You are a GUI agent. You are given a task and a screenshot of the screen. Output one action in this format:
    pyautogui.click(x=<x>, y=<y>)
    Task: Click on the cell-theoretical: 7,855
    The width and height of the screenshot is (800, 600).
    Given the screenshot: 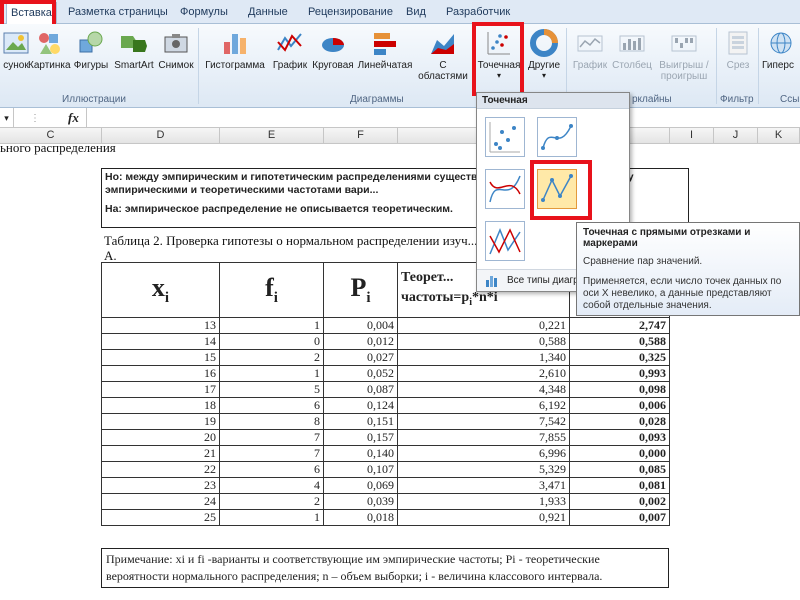 What is the action you would take?
    pyautogui.click(x=483, y=437)
    